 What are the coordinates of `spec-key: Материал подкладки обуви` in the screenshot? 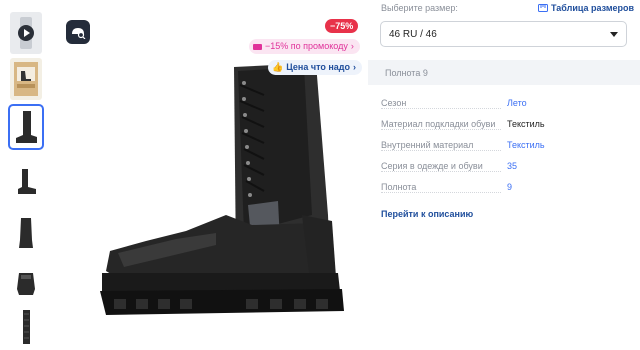 It's located at (438, 124).